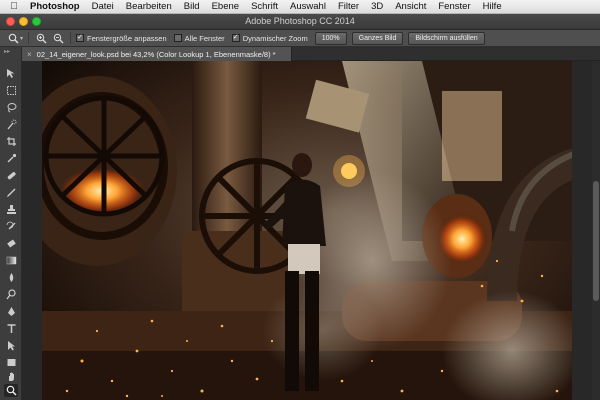 The width and height of the screenshot is (600, 400). What do you see at coordinates (11, 107) in the screenshot?
I see `lasso-tool-icon` at bounding box center [11, 107].